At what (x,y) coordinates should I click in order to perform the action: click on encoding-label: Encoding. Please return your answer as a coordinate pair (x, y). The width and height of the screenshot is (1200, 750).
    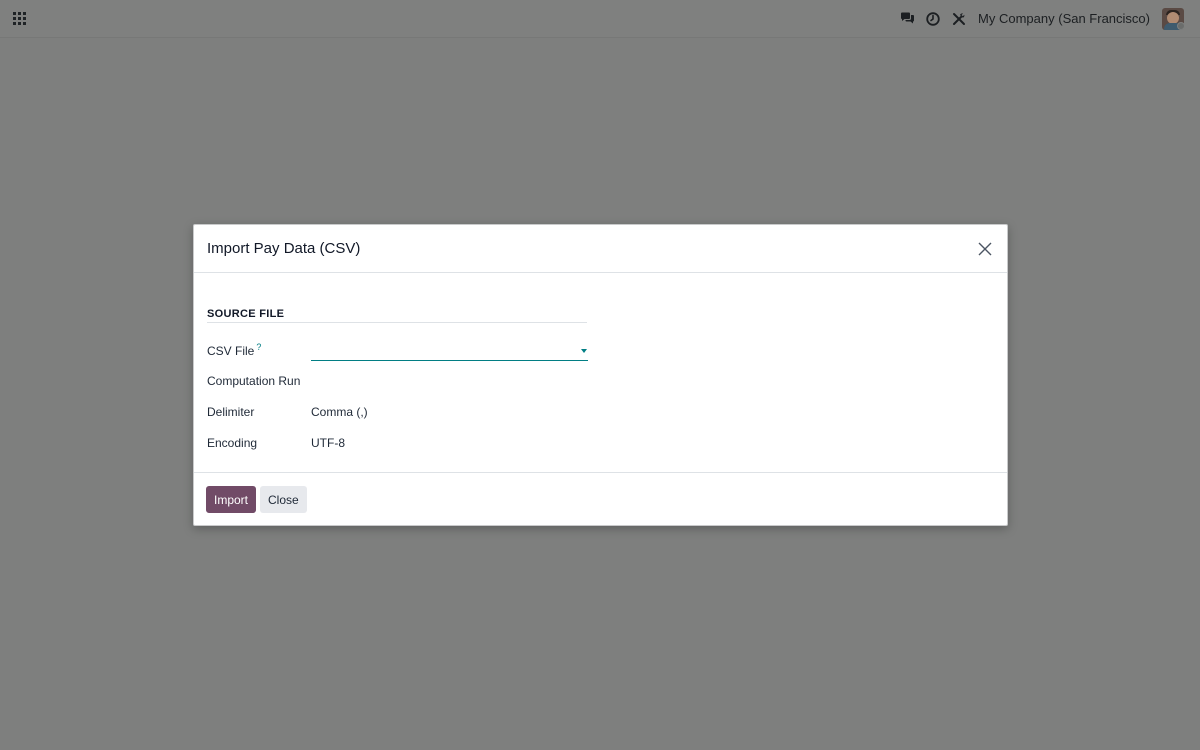
    Looking at the image, I should click on (232, 443).